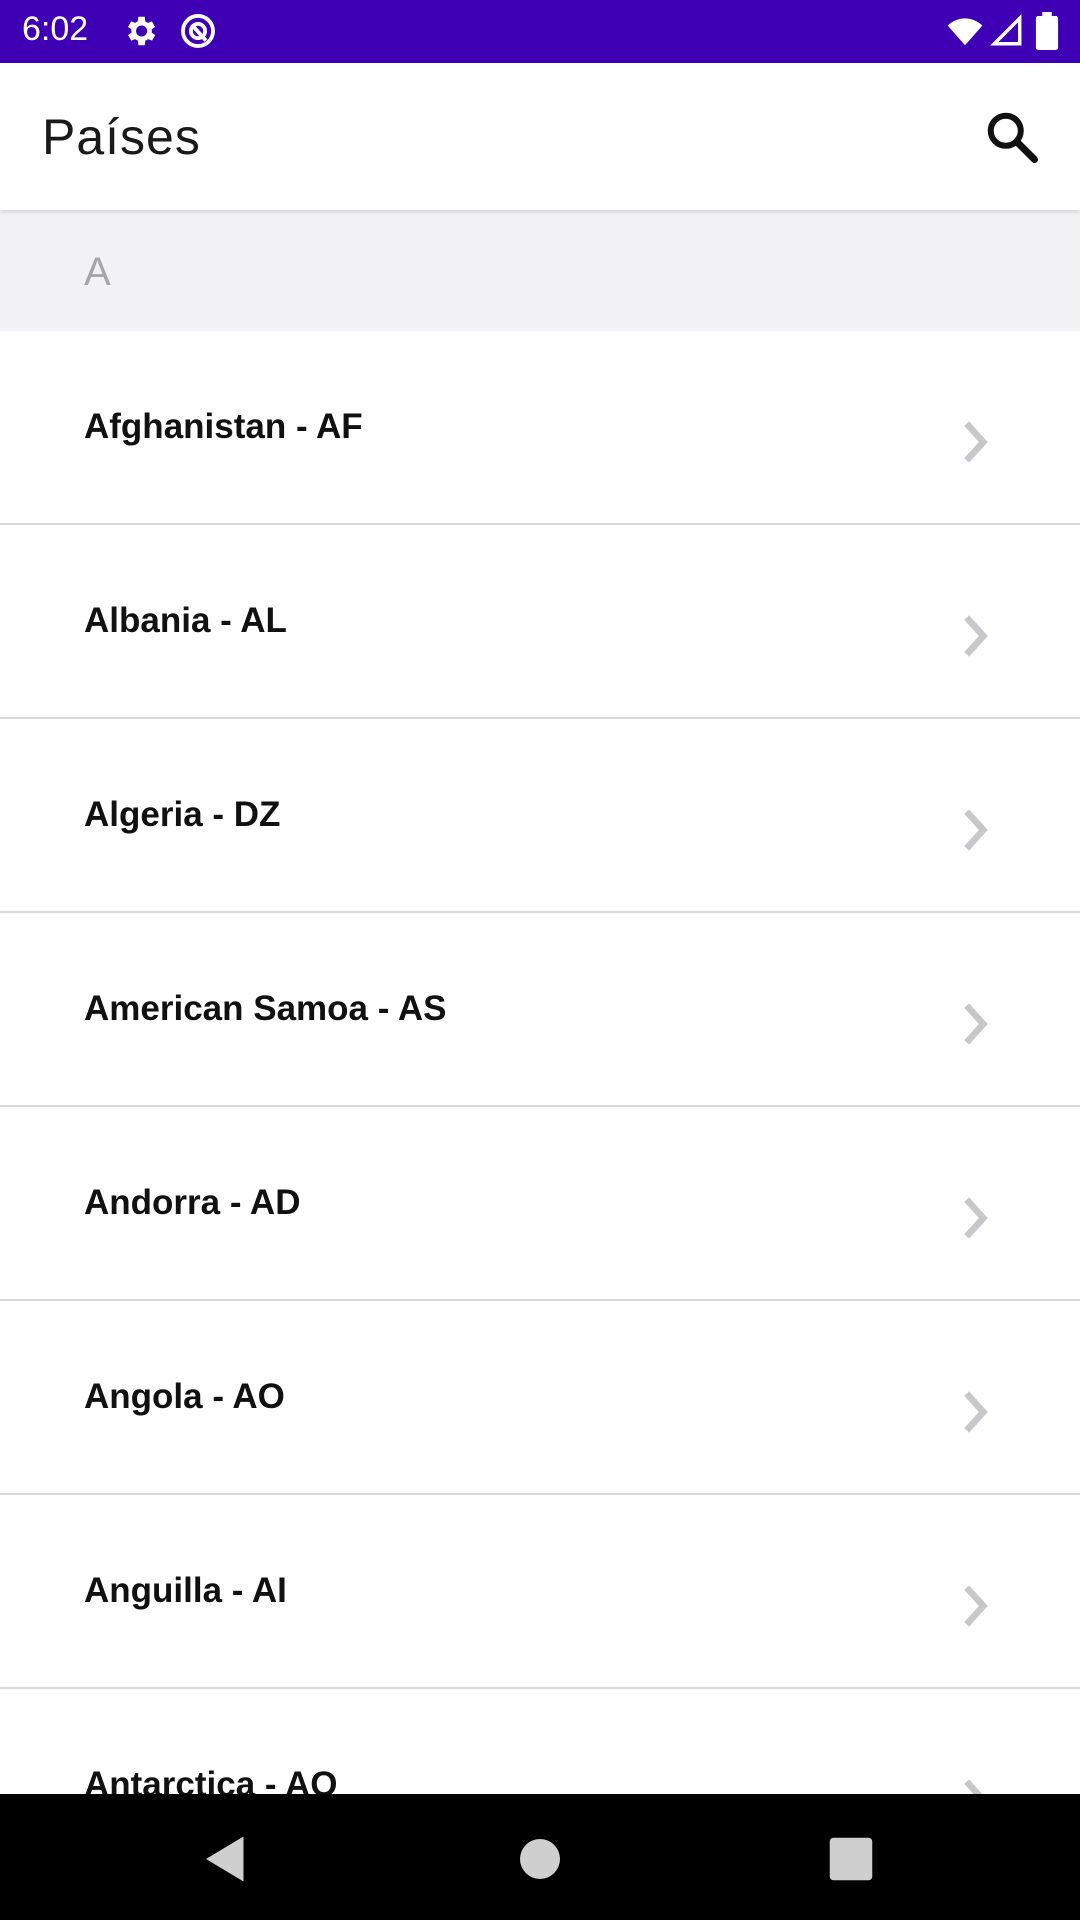  I want to click on country-name: Albania - AL, so click(185, 620).